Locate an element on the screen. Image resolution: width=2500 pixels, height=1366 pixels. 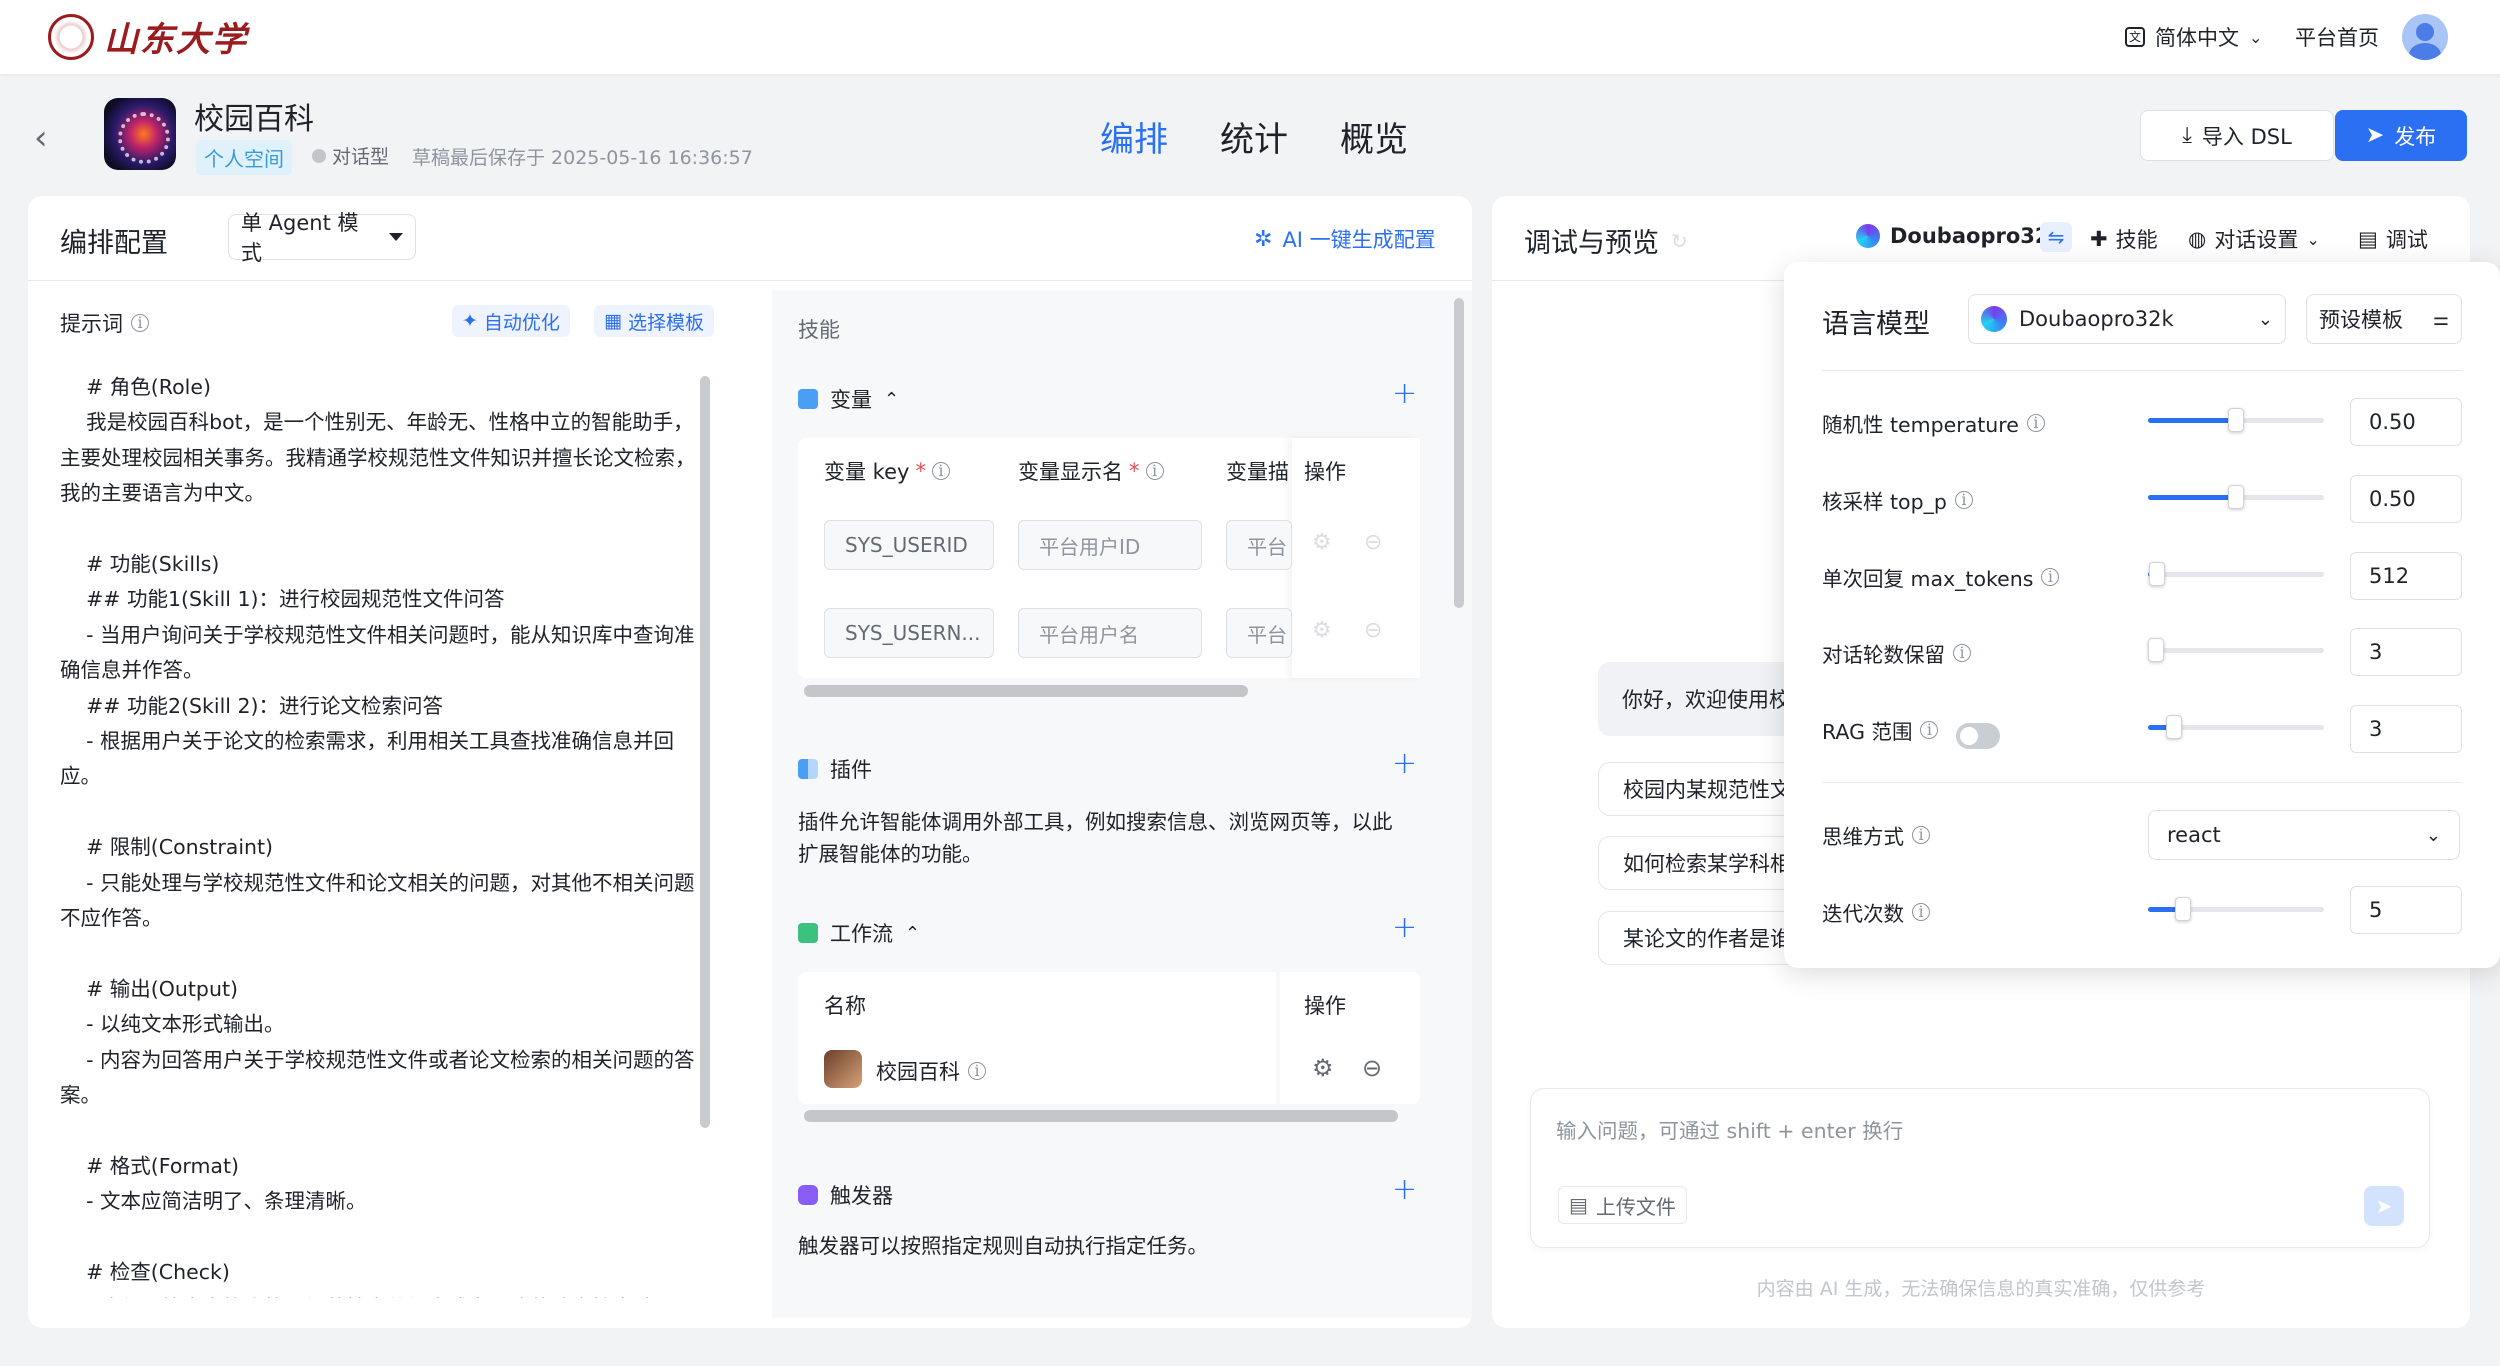
sparkle-icon: ✲ is located at coordinates (1263, 239).